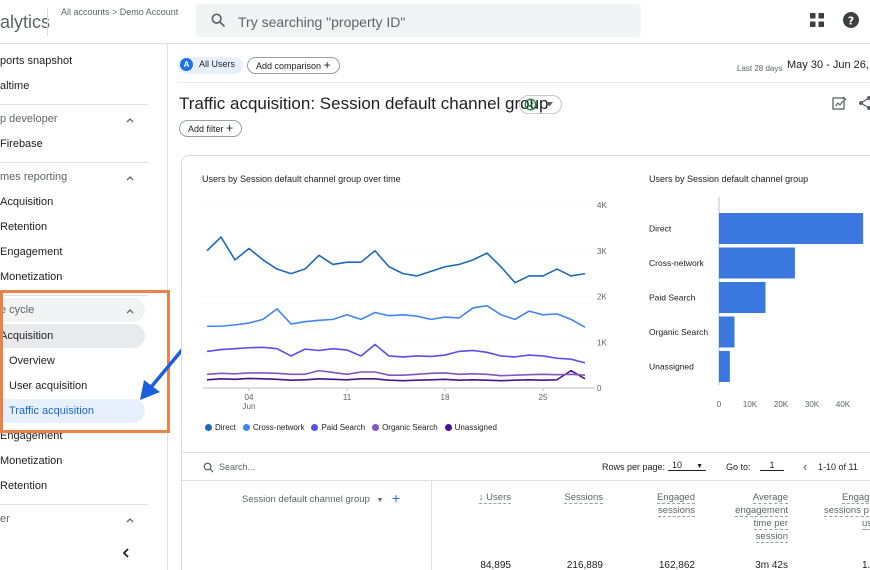  I want to click on segment-badge: A, so click(186, 64).